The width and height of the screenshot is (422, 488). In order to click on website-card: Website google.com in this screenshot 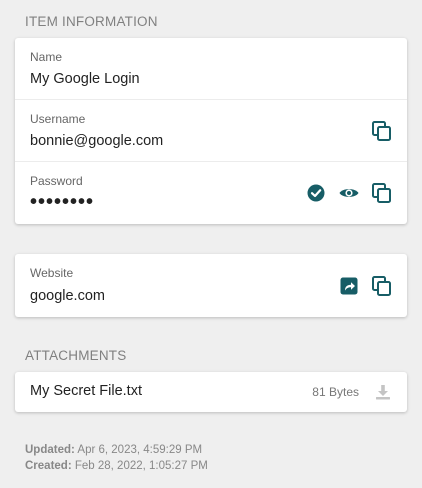, I will do `click(211, 285)`.